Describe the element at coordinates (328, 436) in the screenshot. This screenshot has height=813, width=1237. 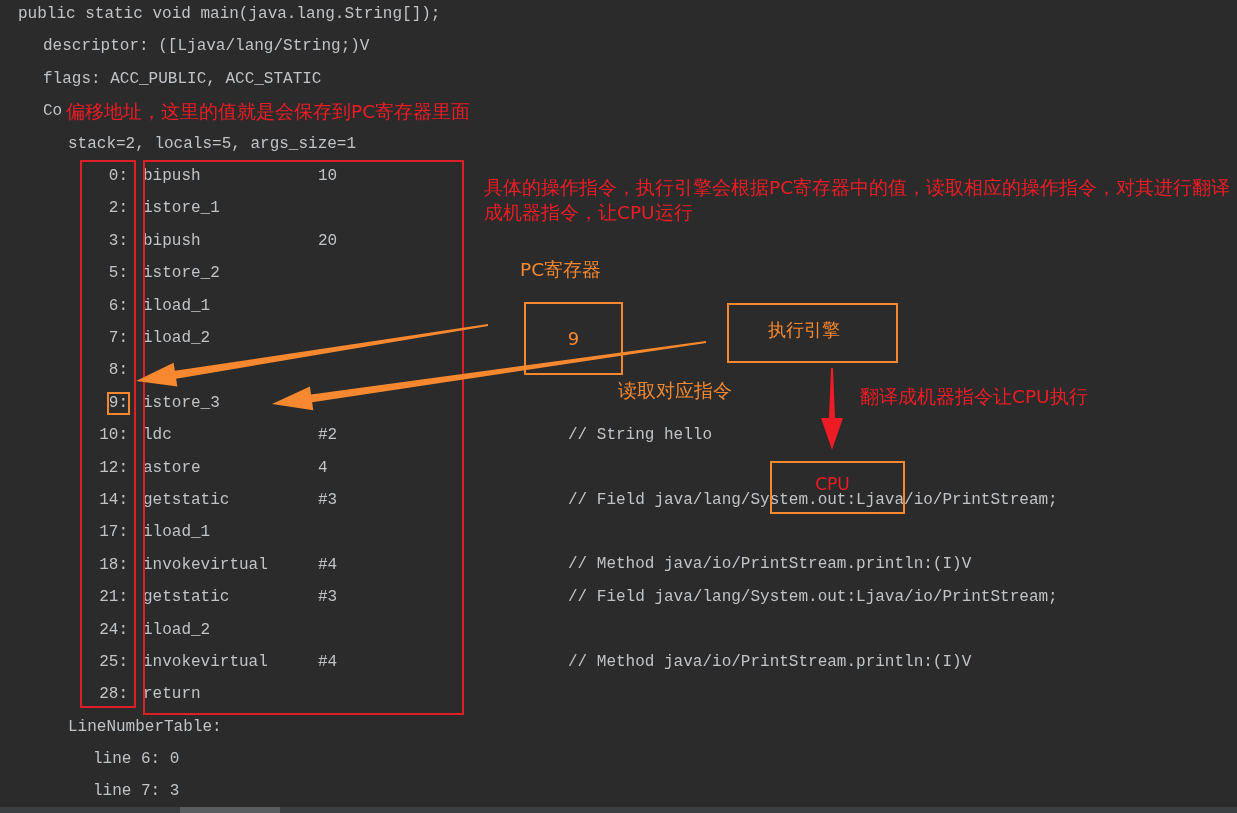
I see `operand: #2` at that location.